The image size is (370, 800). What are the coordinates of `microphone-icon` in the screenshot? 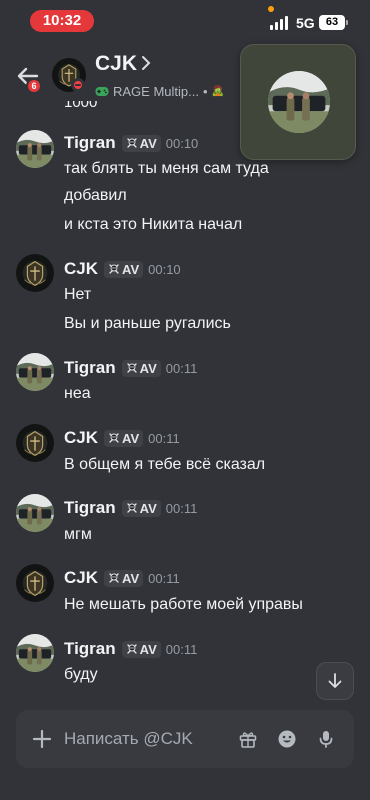 It's located at (326, 739).